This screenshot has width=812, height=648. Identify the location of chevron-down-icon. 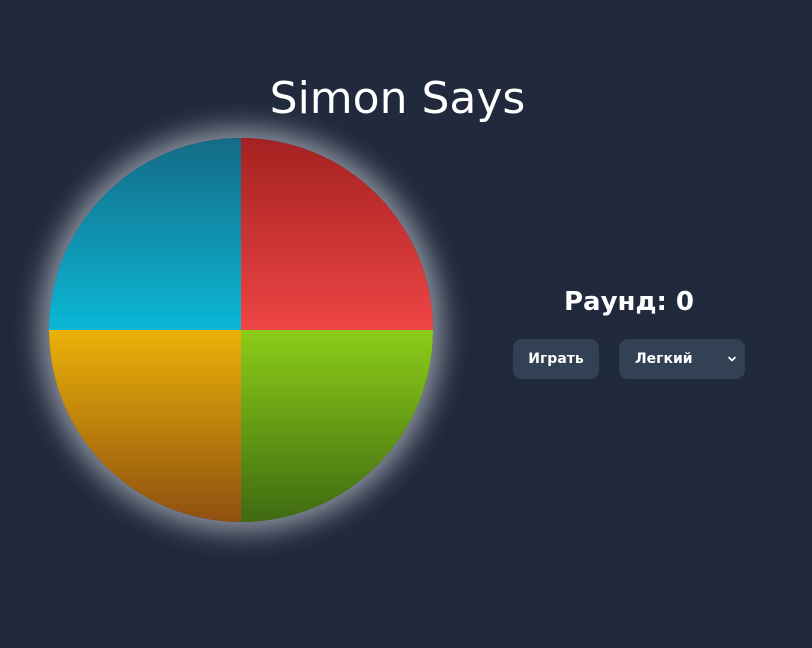
(732, 359).